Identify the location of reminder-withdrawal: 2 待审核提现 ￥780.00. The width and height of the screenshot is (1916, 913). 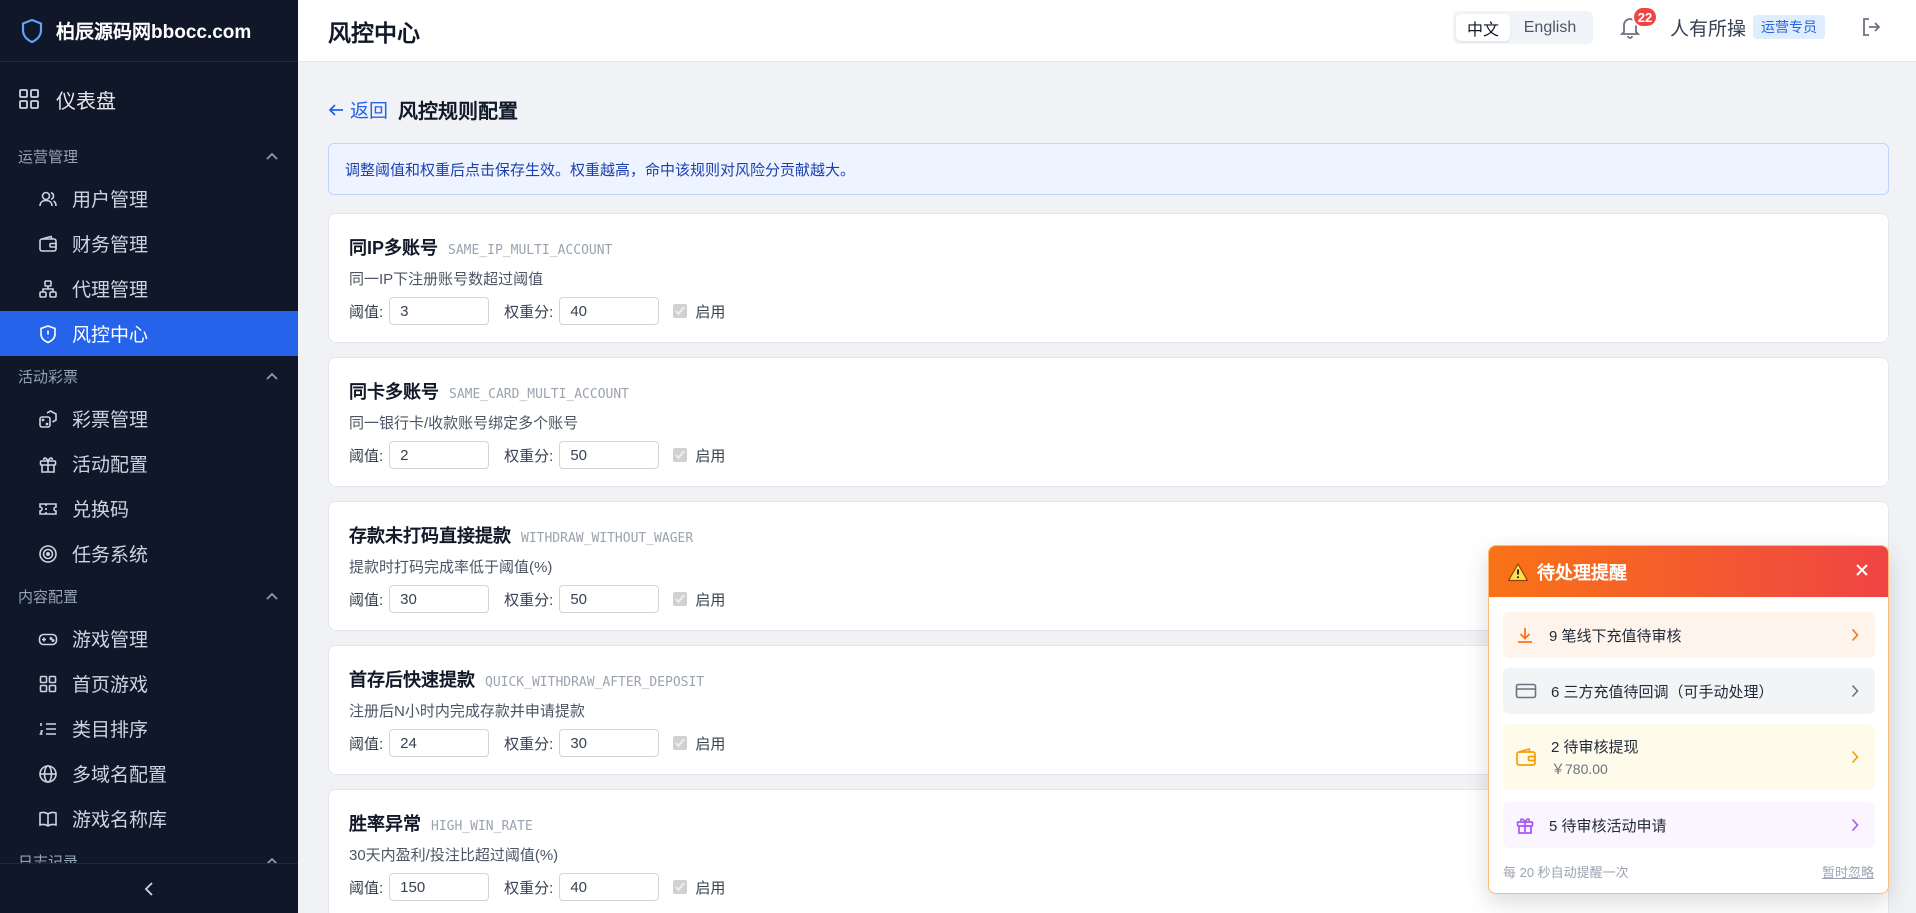
(1689, 757).